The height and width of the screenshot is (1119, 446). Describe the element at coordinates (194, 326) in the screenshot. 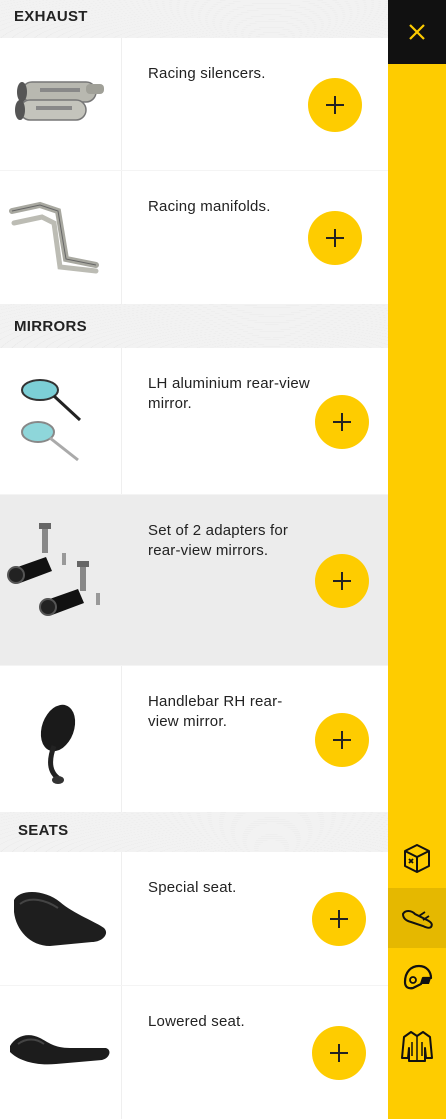

I see `section-header-mirrors: MIRRORS` at that location.